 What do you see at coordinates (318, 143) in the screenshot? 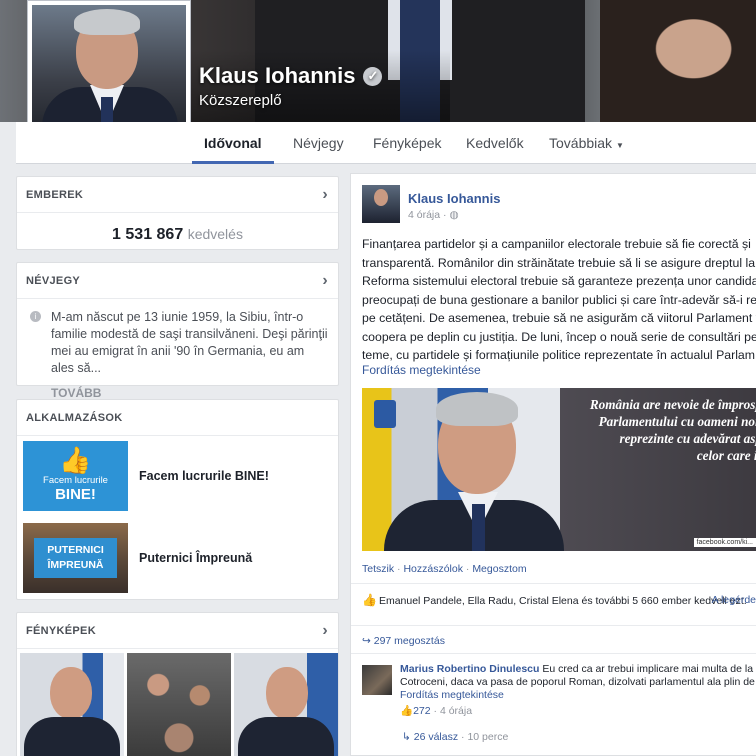
I see `tab-about: Névjegy` at bounding box center [318, 143].